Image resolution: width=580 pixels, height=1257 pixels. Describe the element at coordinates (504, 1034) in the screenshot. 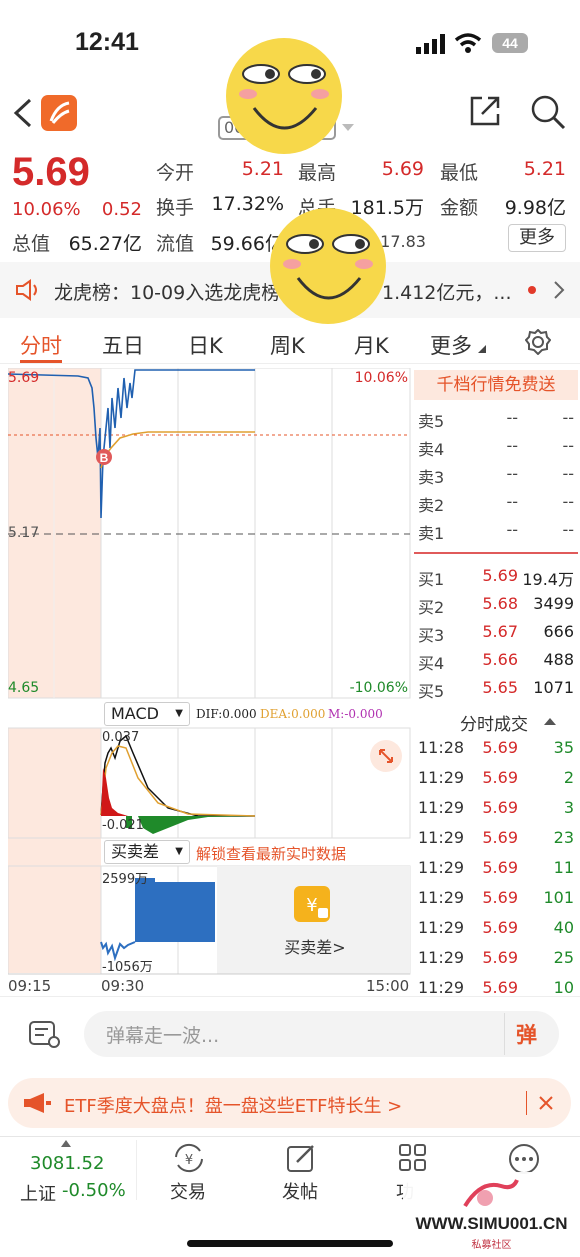

I see `input-divider` at that location.